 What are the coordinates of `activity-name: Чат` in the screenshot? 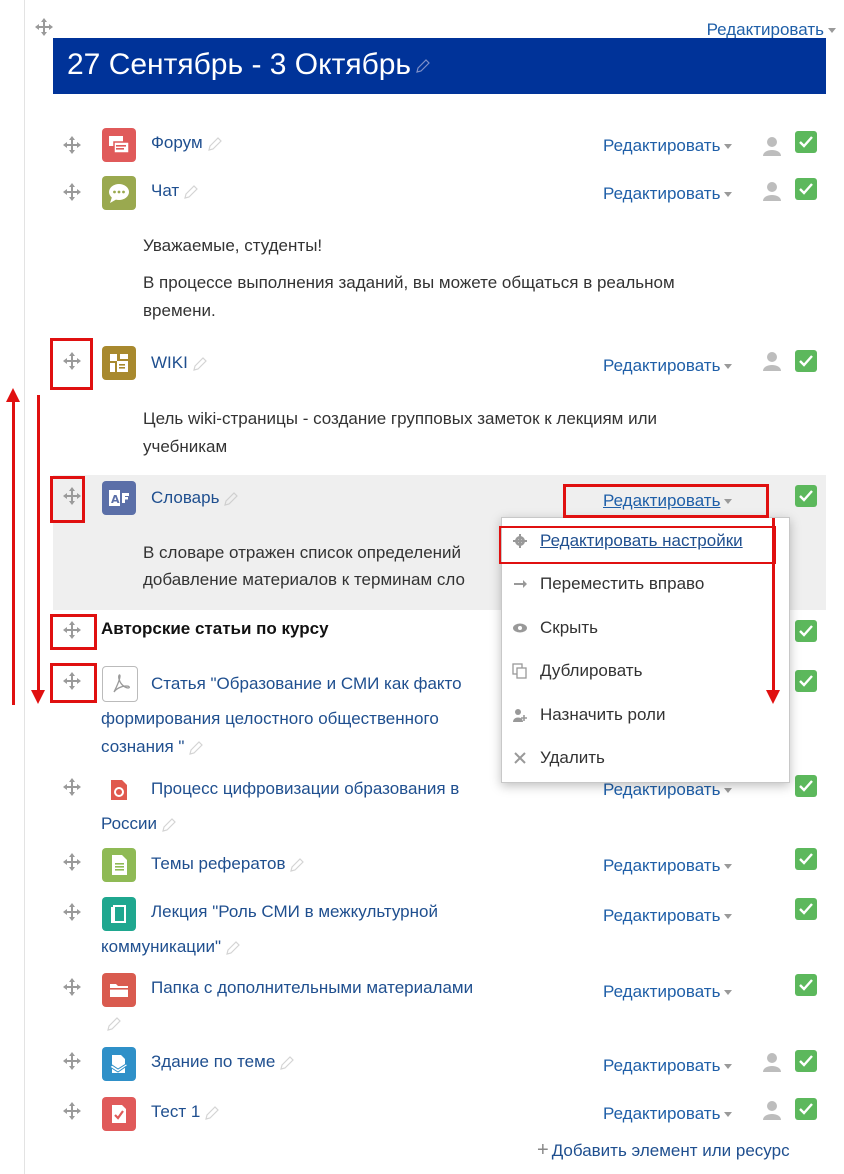 It's located at (165, 190).